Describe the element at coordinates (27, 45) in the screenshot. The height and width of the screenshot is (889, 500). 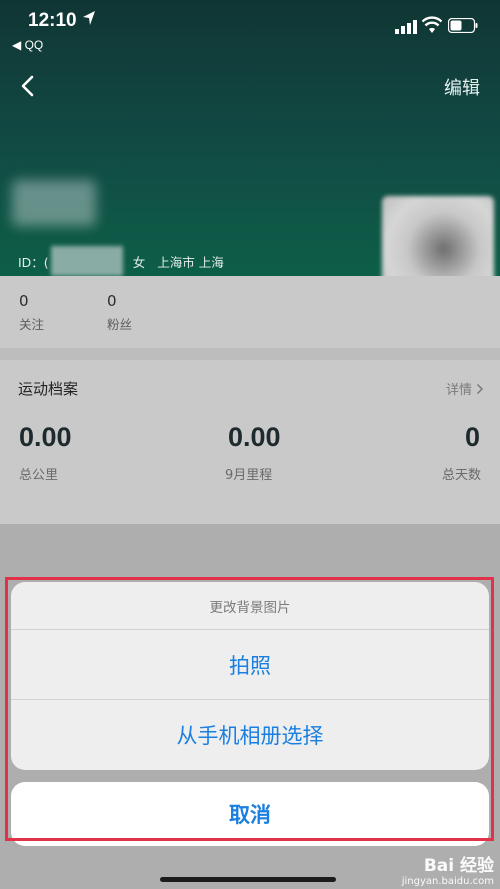
I see `back-to-app-link: ◀ QQ` at that location.